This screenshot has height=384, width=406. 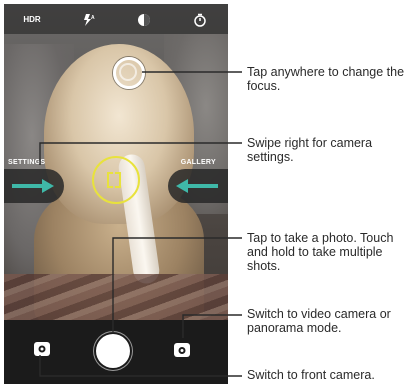 I want to click on callout-video-text: Switch to video camera or panorama mode., so click(x=319, y=321).